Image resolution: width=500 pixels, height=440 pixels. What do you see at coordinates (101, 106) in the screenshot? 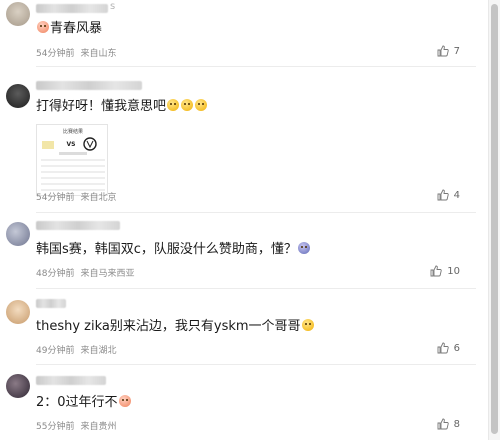
I see `comment-text-body: 打得好呀！懂我意思吧` at bounding box center [101, 106].